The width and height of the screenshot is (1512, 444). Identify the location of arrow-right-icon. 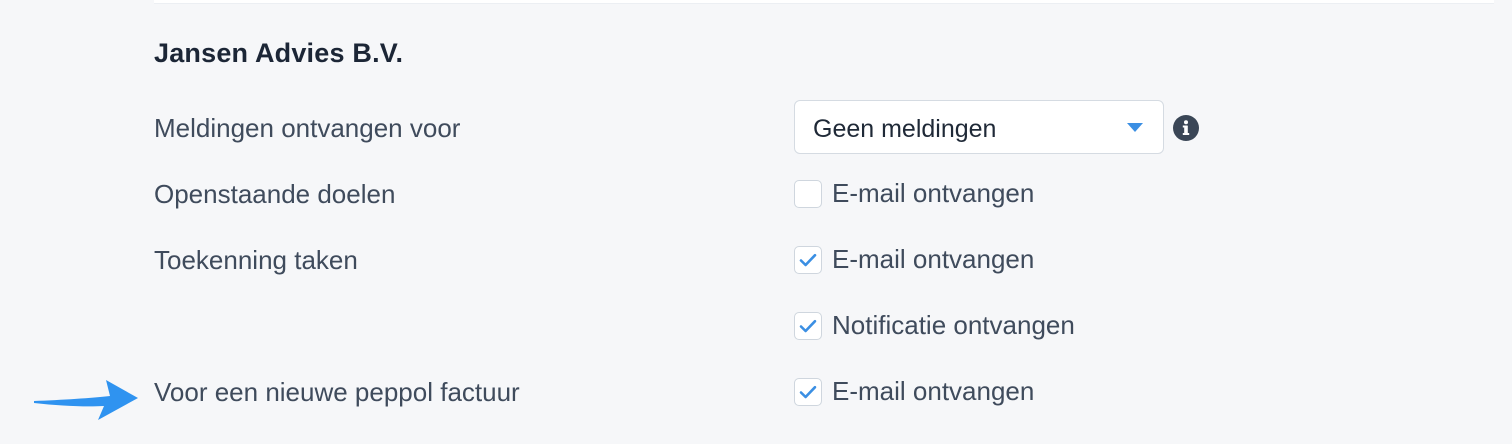
(86, 400).